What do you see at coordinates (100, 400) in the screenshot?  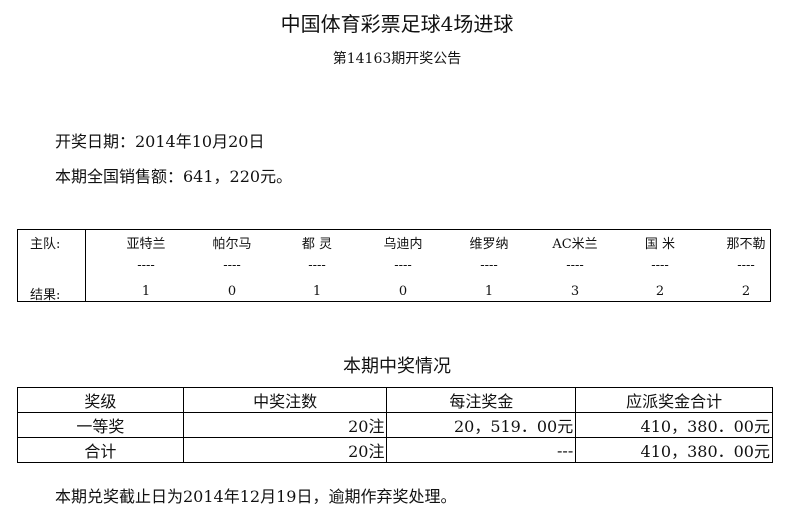 I see `header-cell: 奖级` at bounding box center [100, 400].